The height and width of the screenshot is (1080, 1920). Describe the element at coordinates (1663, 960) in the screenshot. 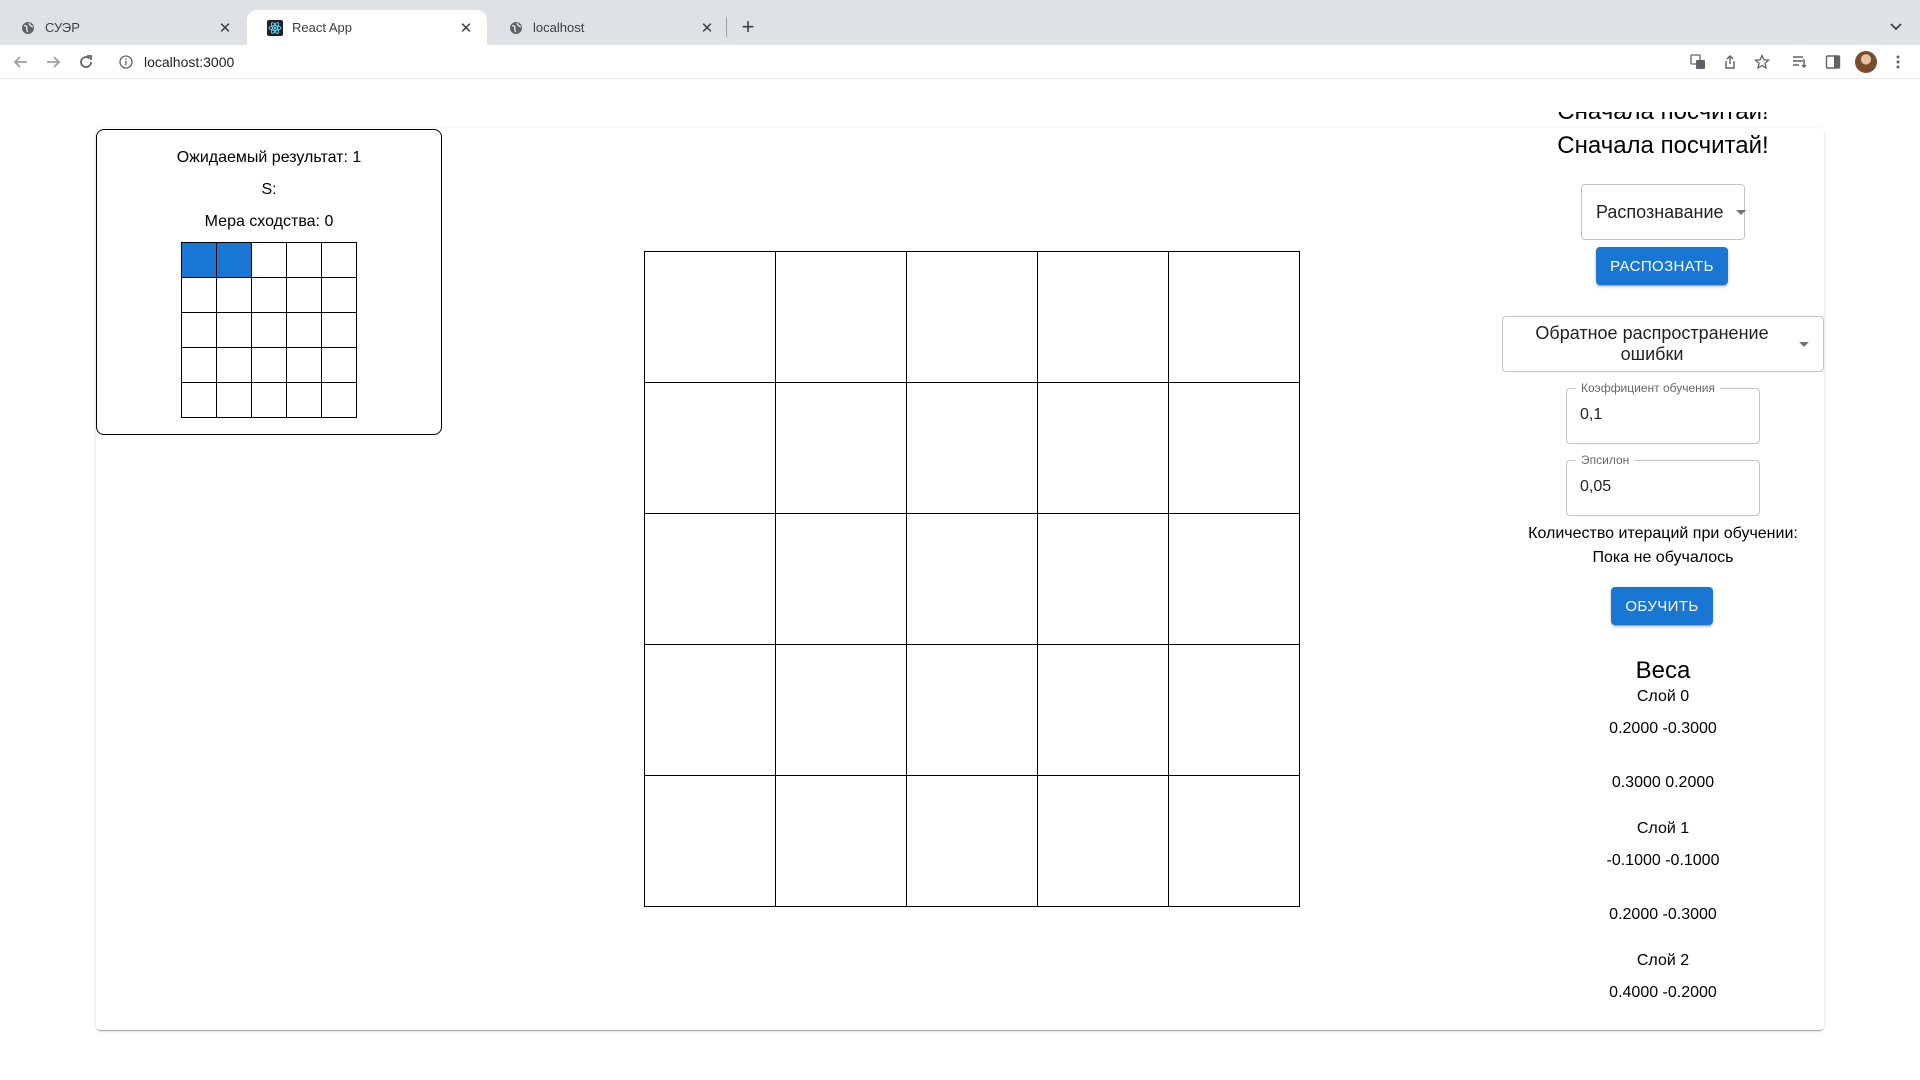

I see `layer-2-title: Слой 2` at that location.